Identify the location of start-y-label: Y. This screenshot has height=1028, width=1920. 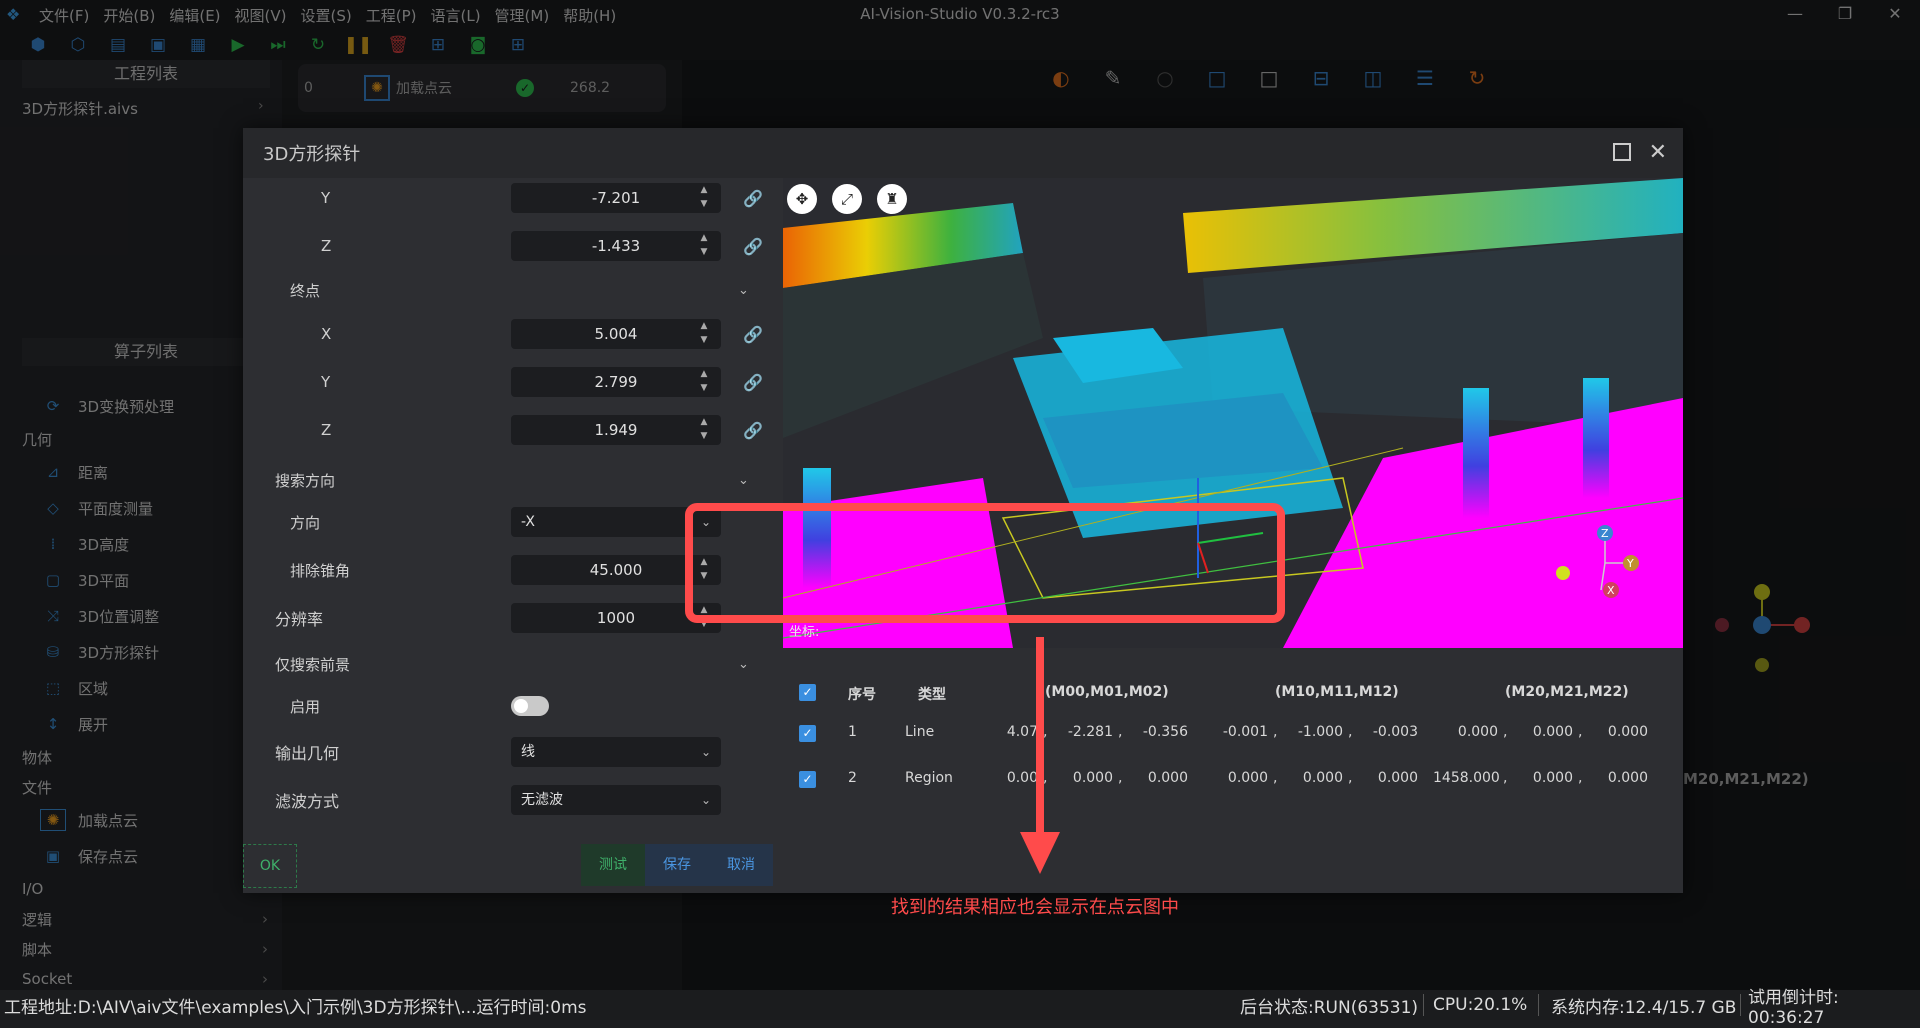
(326, 198).